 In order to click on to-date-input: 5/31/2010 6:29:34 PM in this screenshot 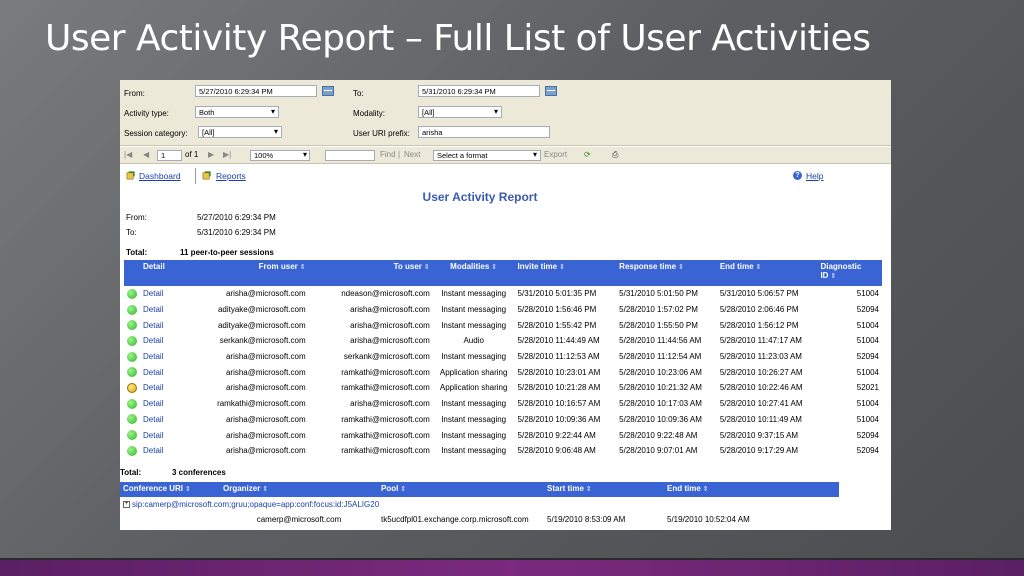, I will do `click(479, 91)`.